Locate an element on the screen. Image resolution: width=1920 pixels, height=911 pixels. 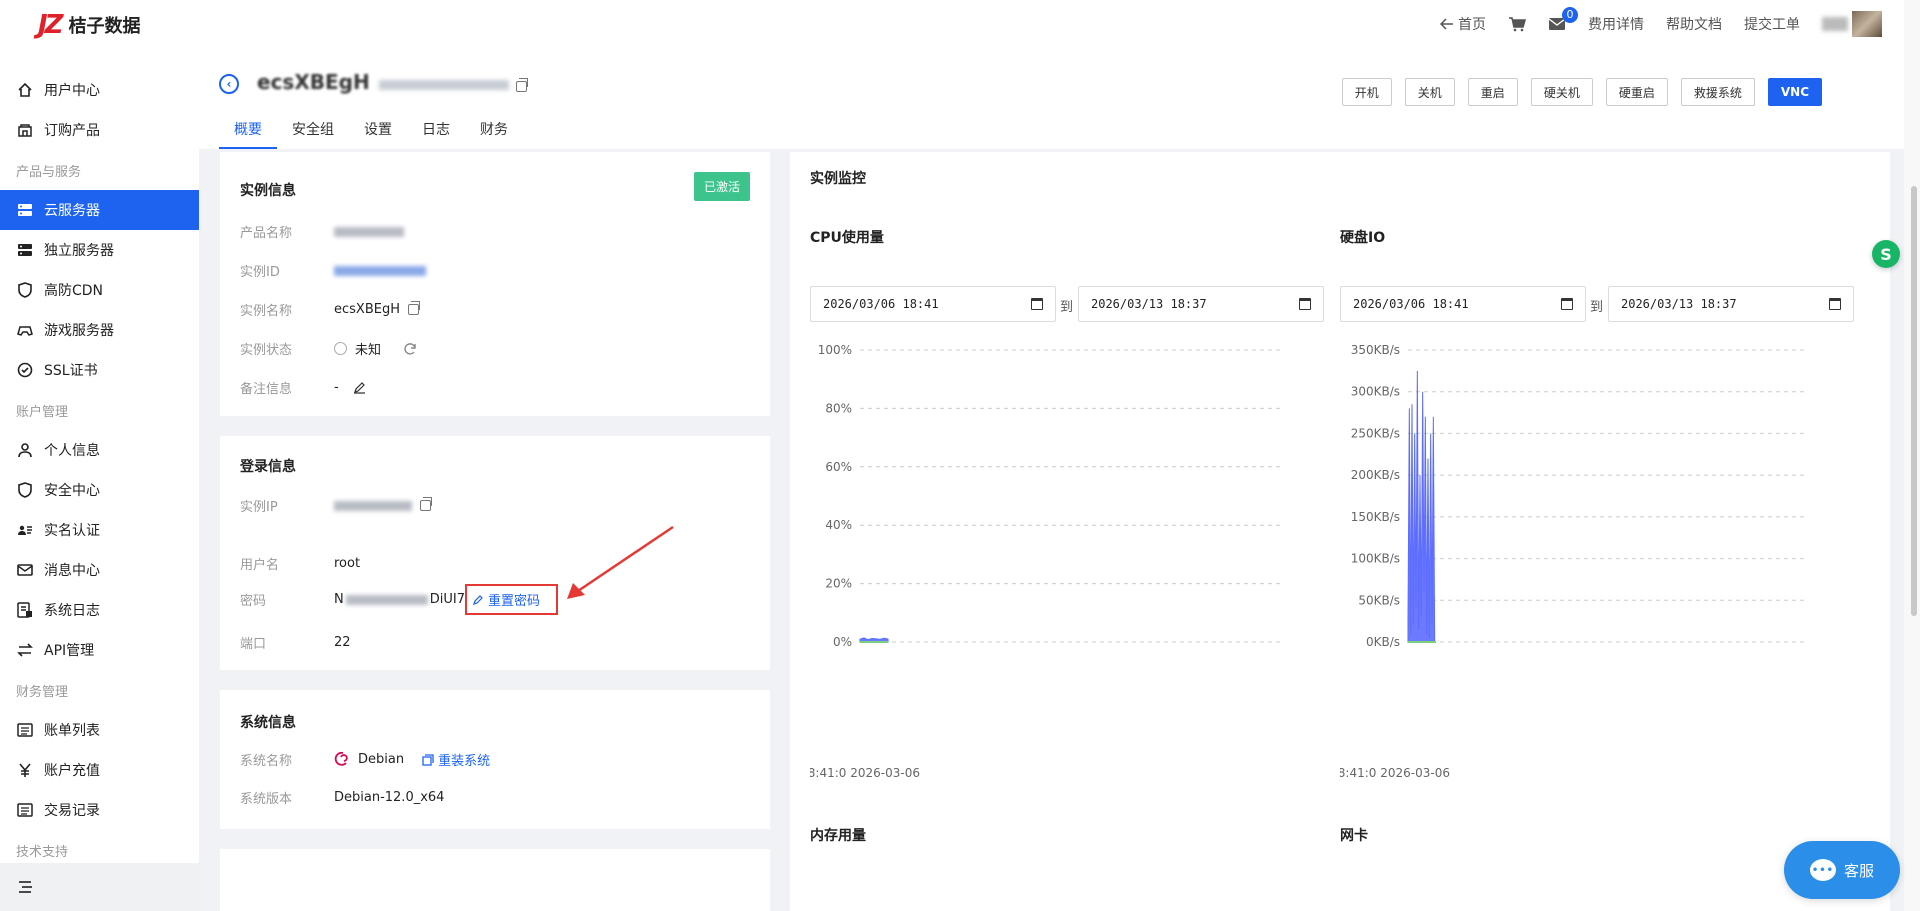
sidebar-item: 高防CDN is located at coordinates (99, 290).